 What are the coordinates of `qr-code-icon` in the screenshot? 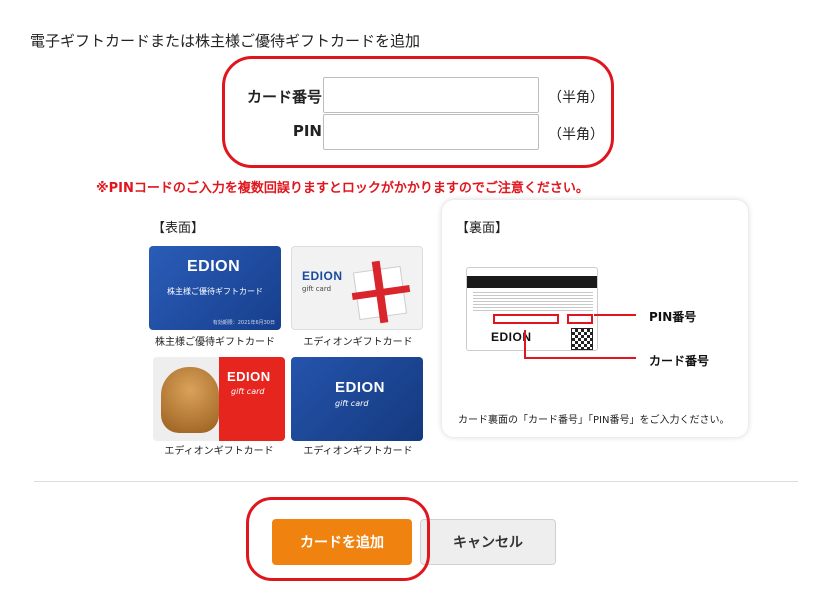 It's located at (582, 339).